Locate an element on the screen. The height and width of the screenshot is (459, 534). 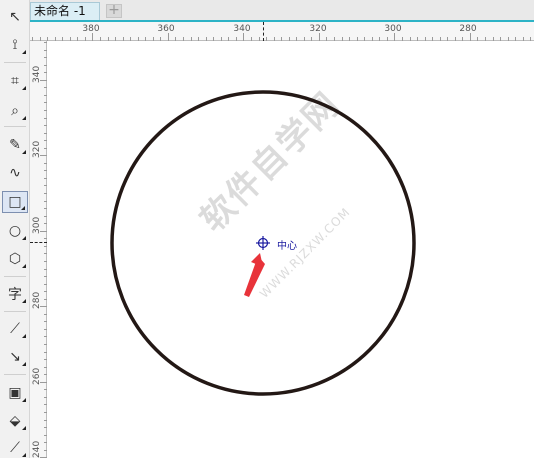
shape-tool: ⟟ is located at coordinates (15, 45).